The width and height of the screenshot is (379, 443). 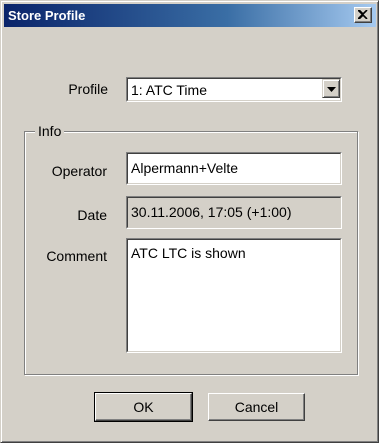 I want to click on operator-input: Alpermann+Velte, so click(x=234, y=168).